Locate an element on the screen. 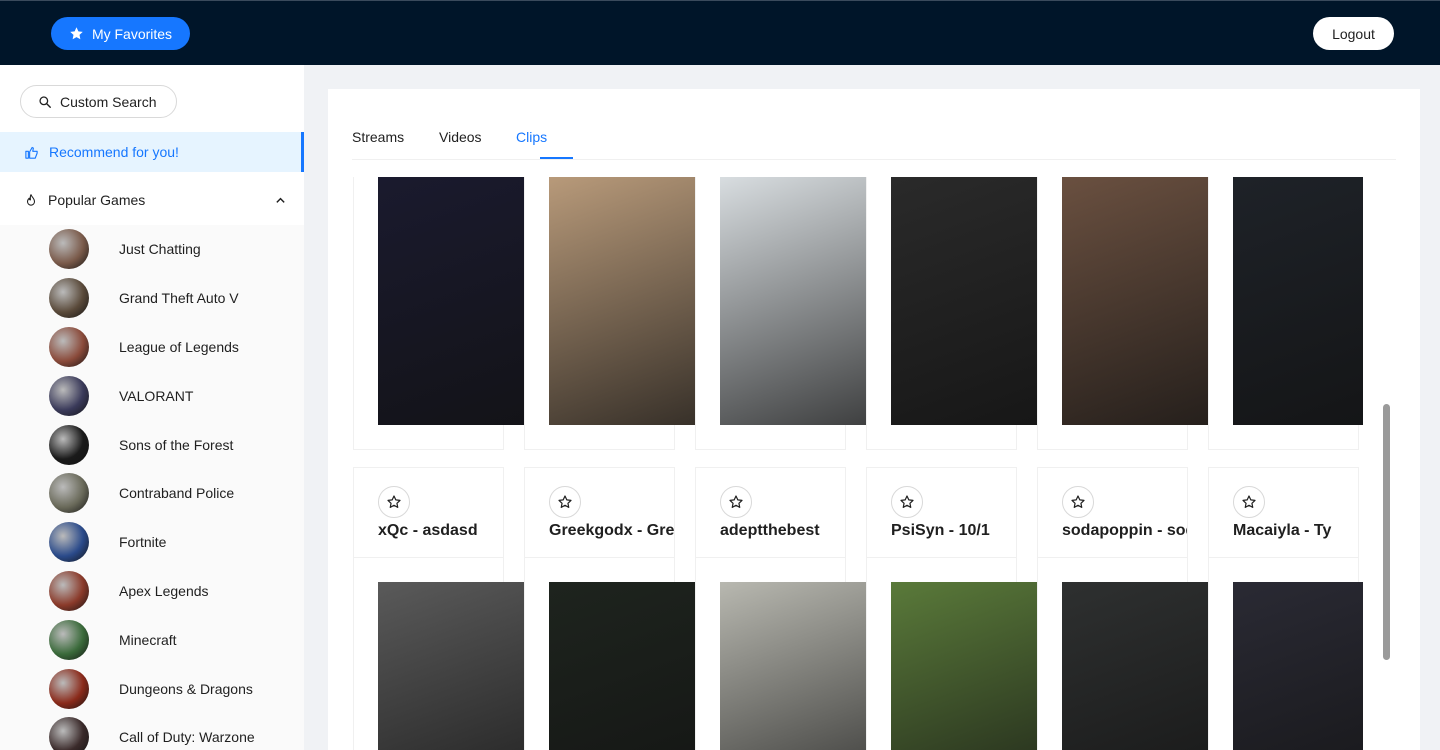 The image size is (1440, 750). sidebar-item-game: Call of Duty: Warzone is located at coordinates (152, 731).